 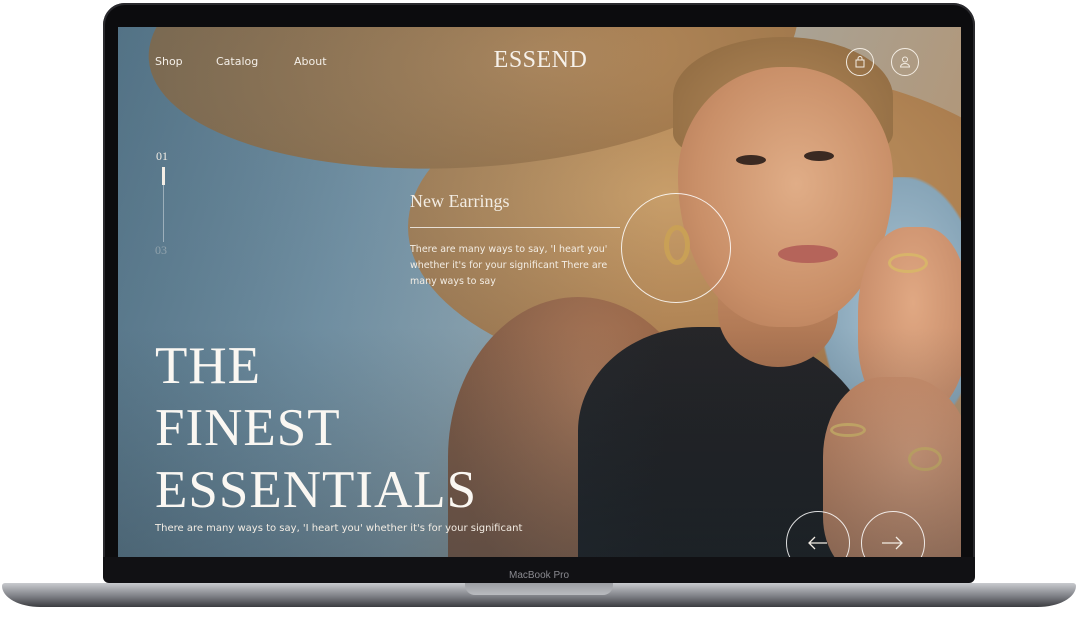 I want to click on hero-title-line-3: ESSENTIALS, so click(x=316, y=490).